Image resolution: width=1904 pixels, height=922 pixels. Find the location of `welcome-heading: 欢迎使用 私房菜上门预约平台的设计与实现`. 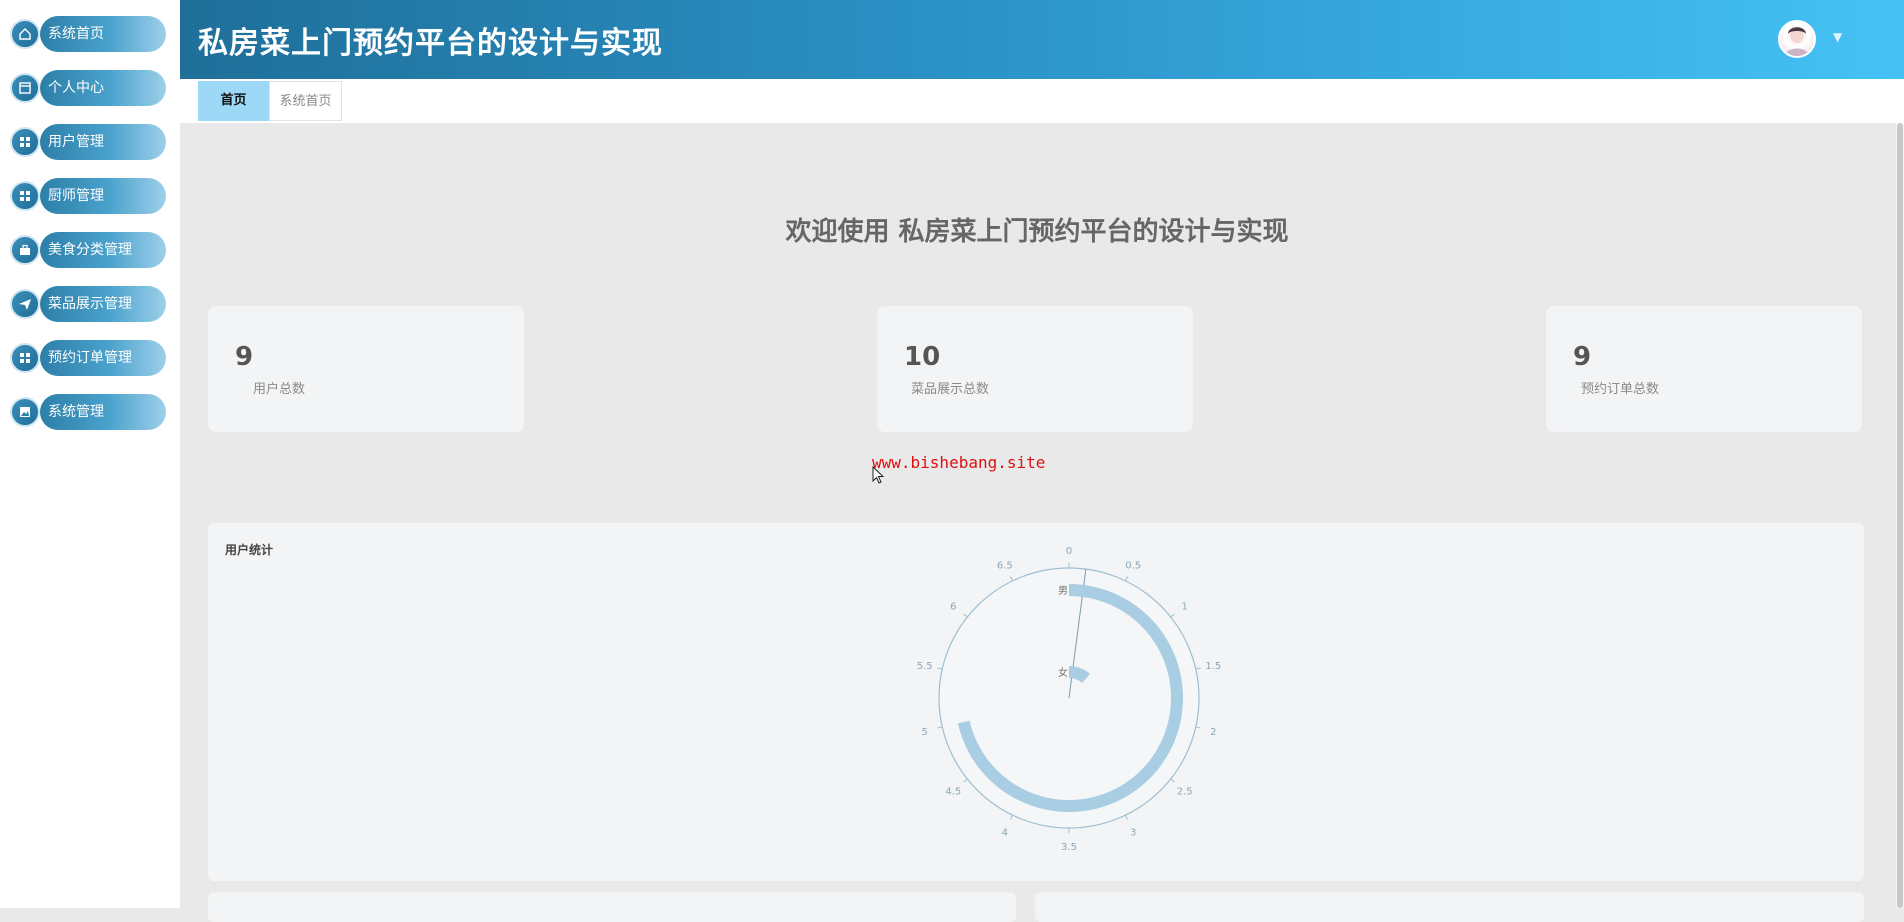

welcome-heading: 欢迎使用 私房菜上门预约平台的设计与实现 is located at coordinates (1037, 232).